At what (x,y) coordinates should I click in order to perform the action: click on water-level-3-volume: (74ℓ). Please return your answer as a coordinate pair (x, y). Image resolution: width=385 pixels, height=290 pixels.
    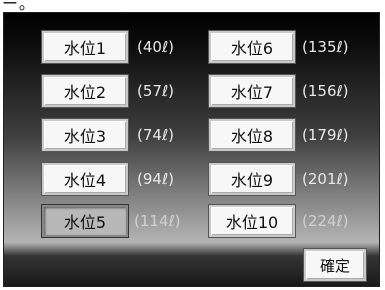
    Looking at the image, I should click on (155, 135).